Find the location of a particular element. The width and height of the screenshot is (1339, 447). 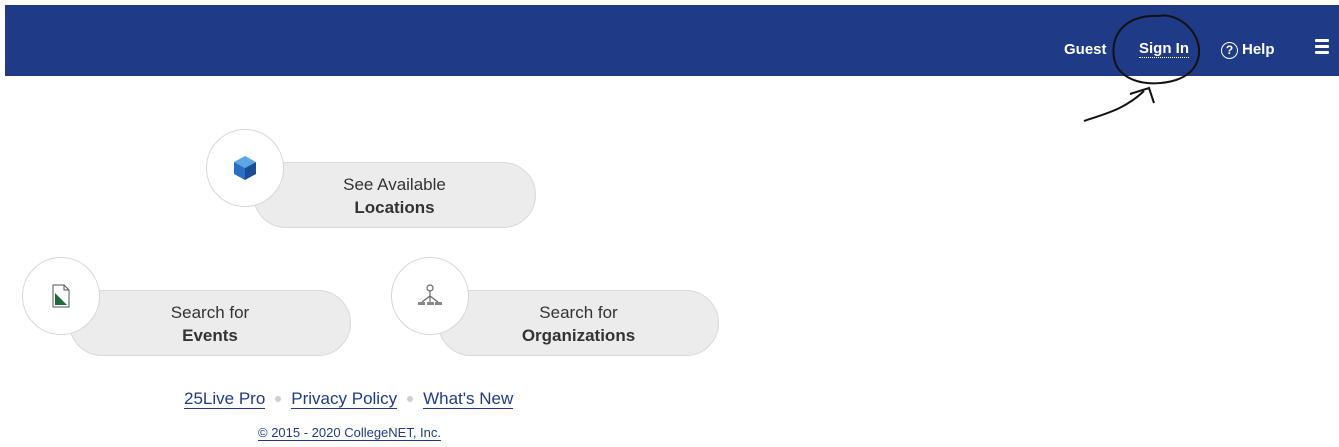

copyright-link: © 2015 - 2020 CollegeNET, Inc. is located at coordinates (350, 433).